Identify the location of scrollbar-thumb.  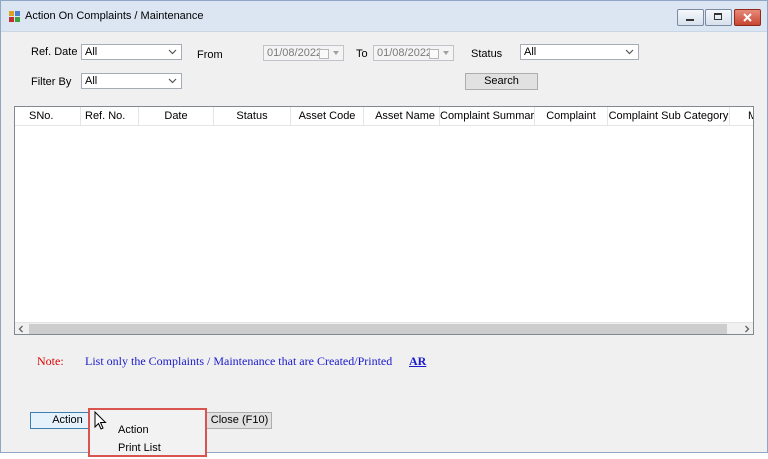
(378, 329).